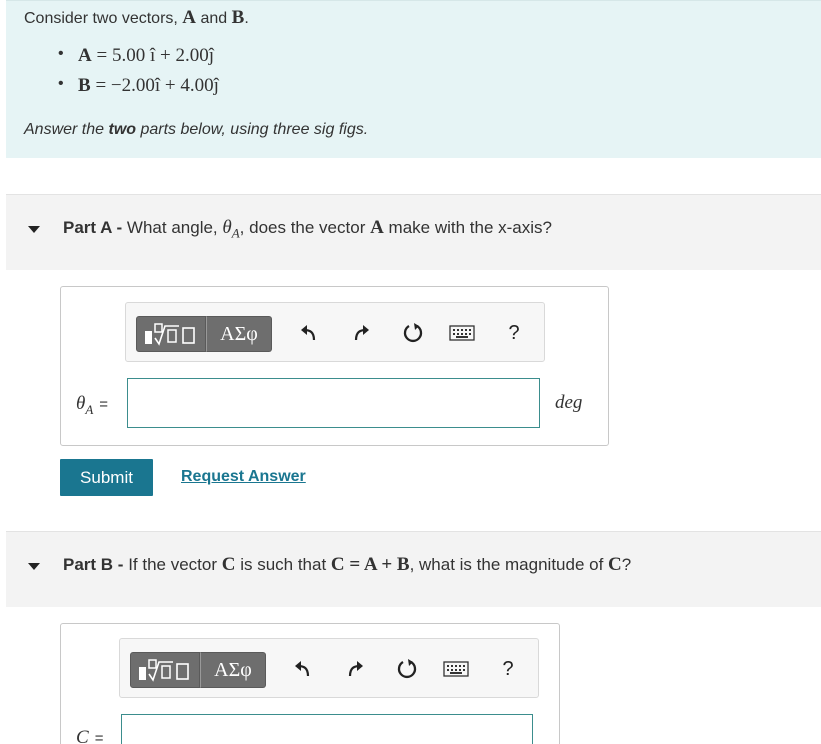  What do you see at coordinates (106, 477) in the screenshot?
I see `submit-button: Submit` at bounding box center [106, 477].